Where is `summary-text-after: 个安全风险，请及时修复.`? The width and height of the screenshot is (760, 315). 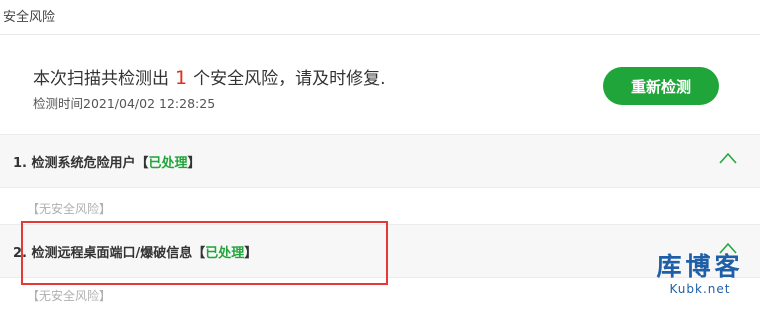
summary-text-after: 个安全风险，请及时修复. is located at coordinates (289, 79).